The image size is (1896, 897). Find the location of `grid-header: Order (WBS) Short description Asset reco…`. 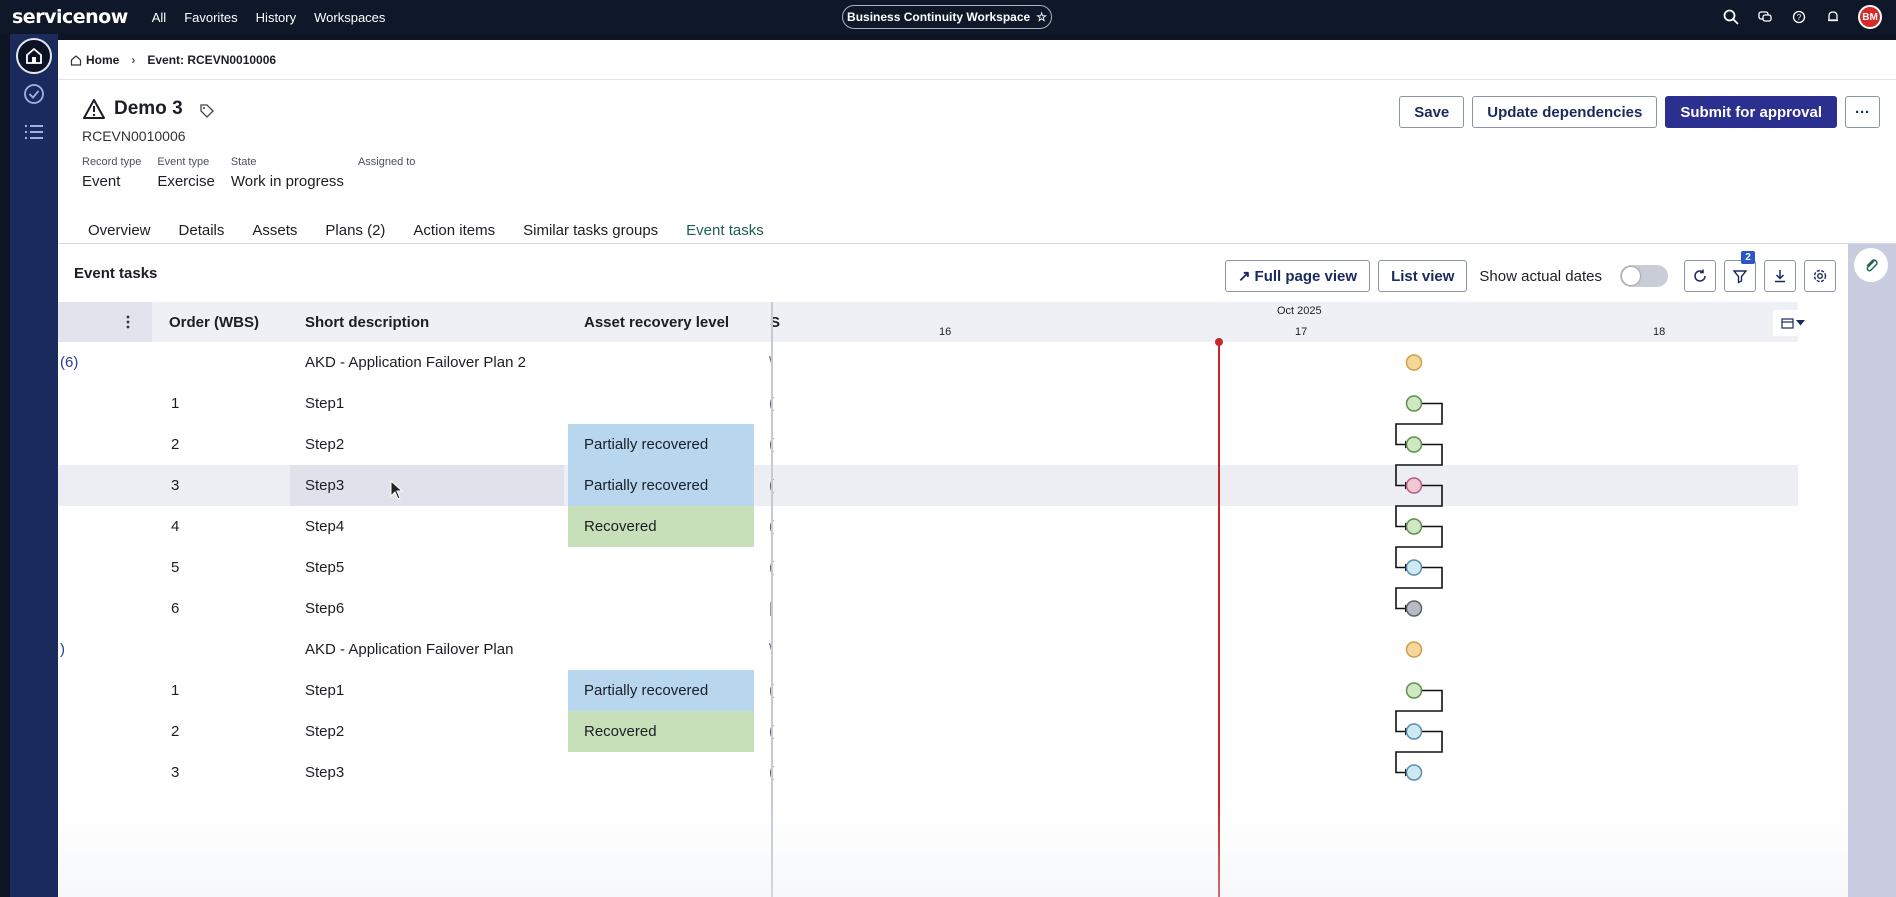

grid-header: Order (WBS) Short description Asset reco… is located at coordinates (928, 322).